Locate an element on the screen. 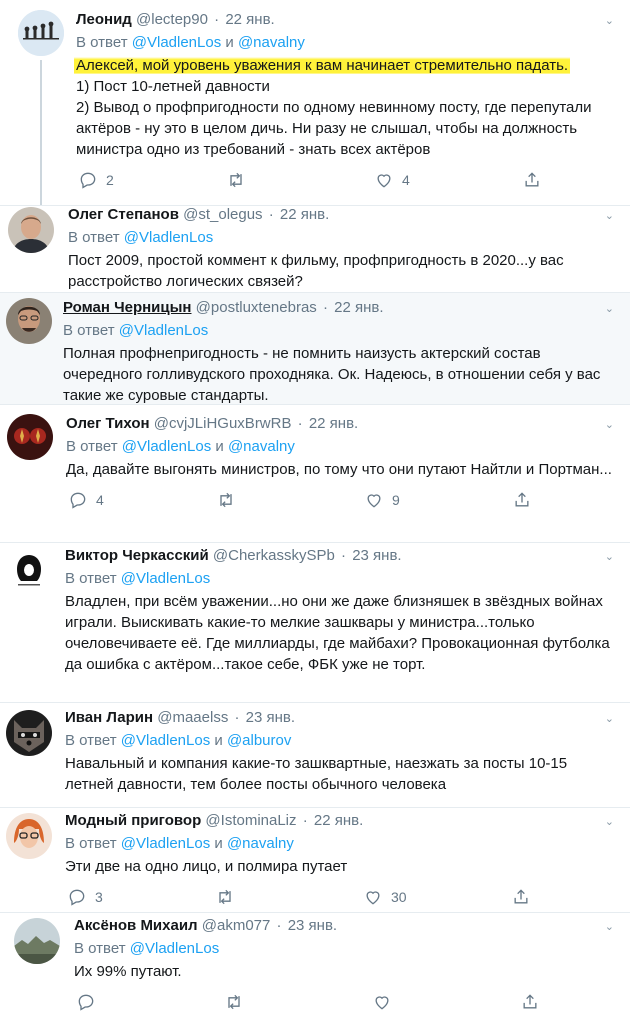  author-handle: @akm077 is located at coordinates (236, 925).